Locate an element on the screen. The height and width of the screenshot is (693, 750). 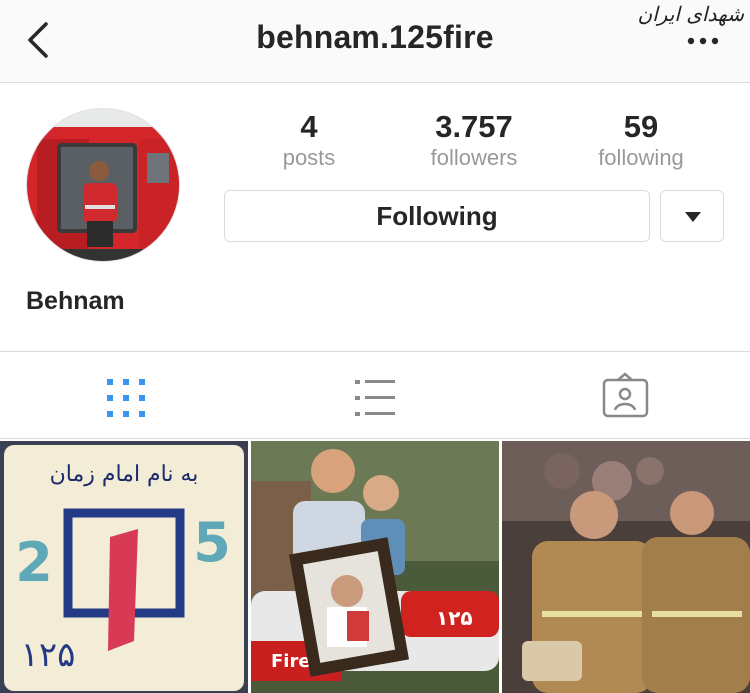
cake-photo: به نام امام زمان 2 5 ۱۲۵ is located at coordinates (124, 567).